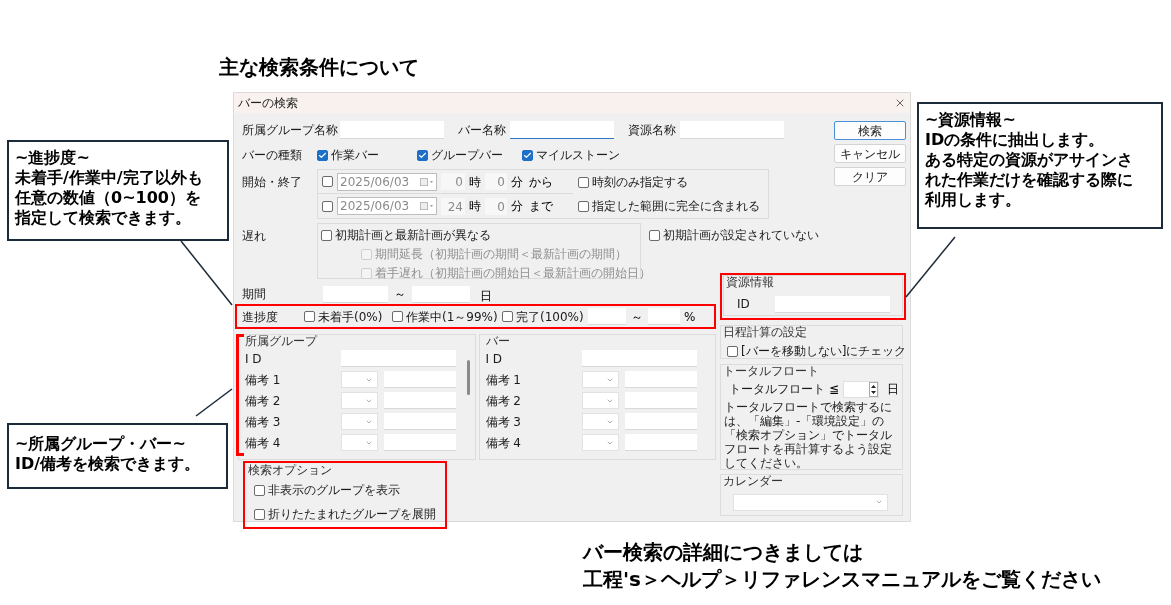  I want to click on footer-text: バー検索の詳細につきましては, so click(723, 552).